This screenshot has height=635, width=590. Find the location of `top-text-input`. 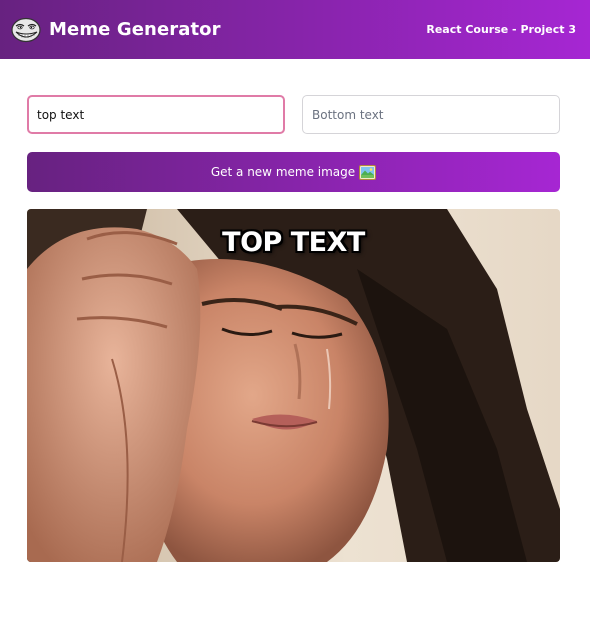

top-text-input is located at coordinates (156, 114).